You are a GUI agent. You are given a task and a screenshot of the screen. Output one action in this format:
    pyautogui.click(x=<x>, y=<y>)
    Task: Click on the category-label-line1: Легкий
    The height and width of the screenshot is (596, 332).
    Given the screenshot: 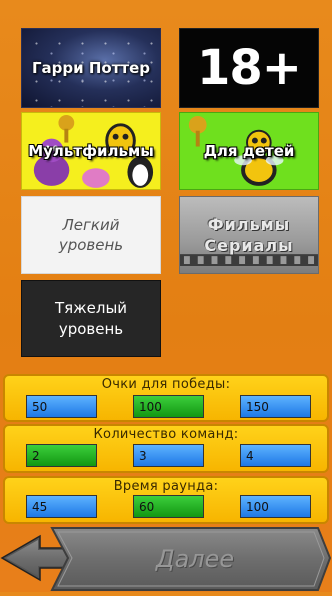 What is the action you would take?
    pyautogui.click(x=91, y=225)
    